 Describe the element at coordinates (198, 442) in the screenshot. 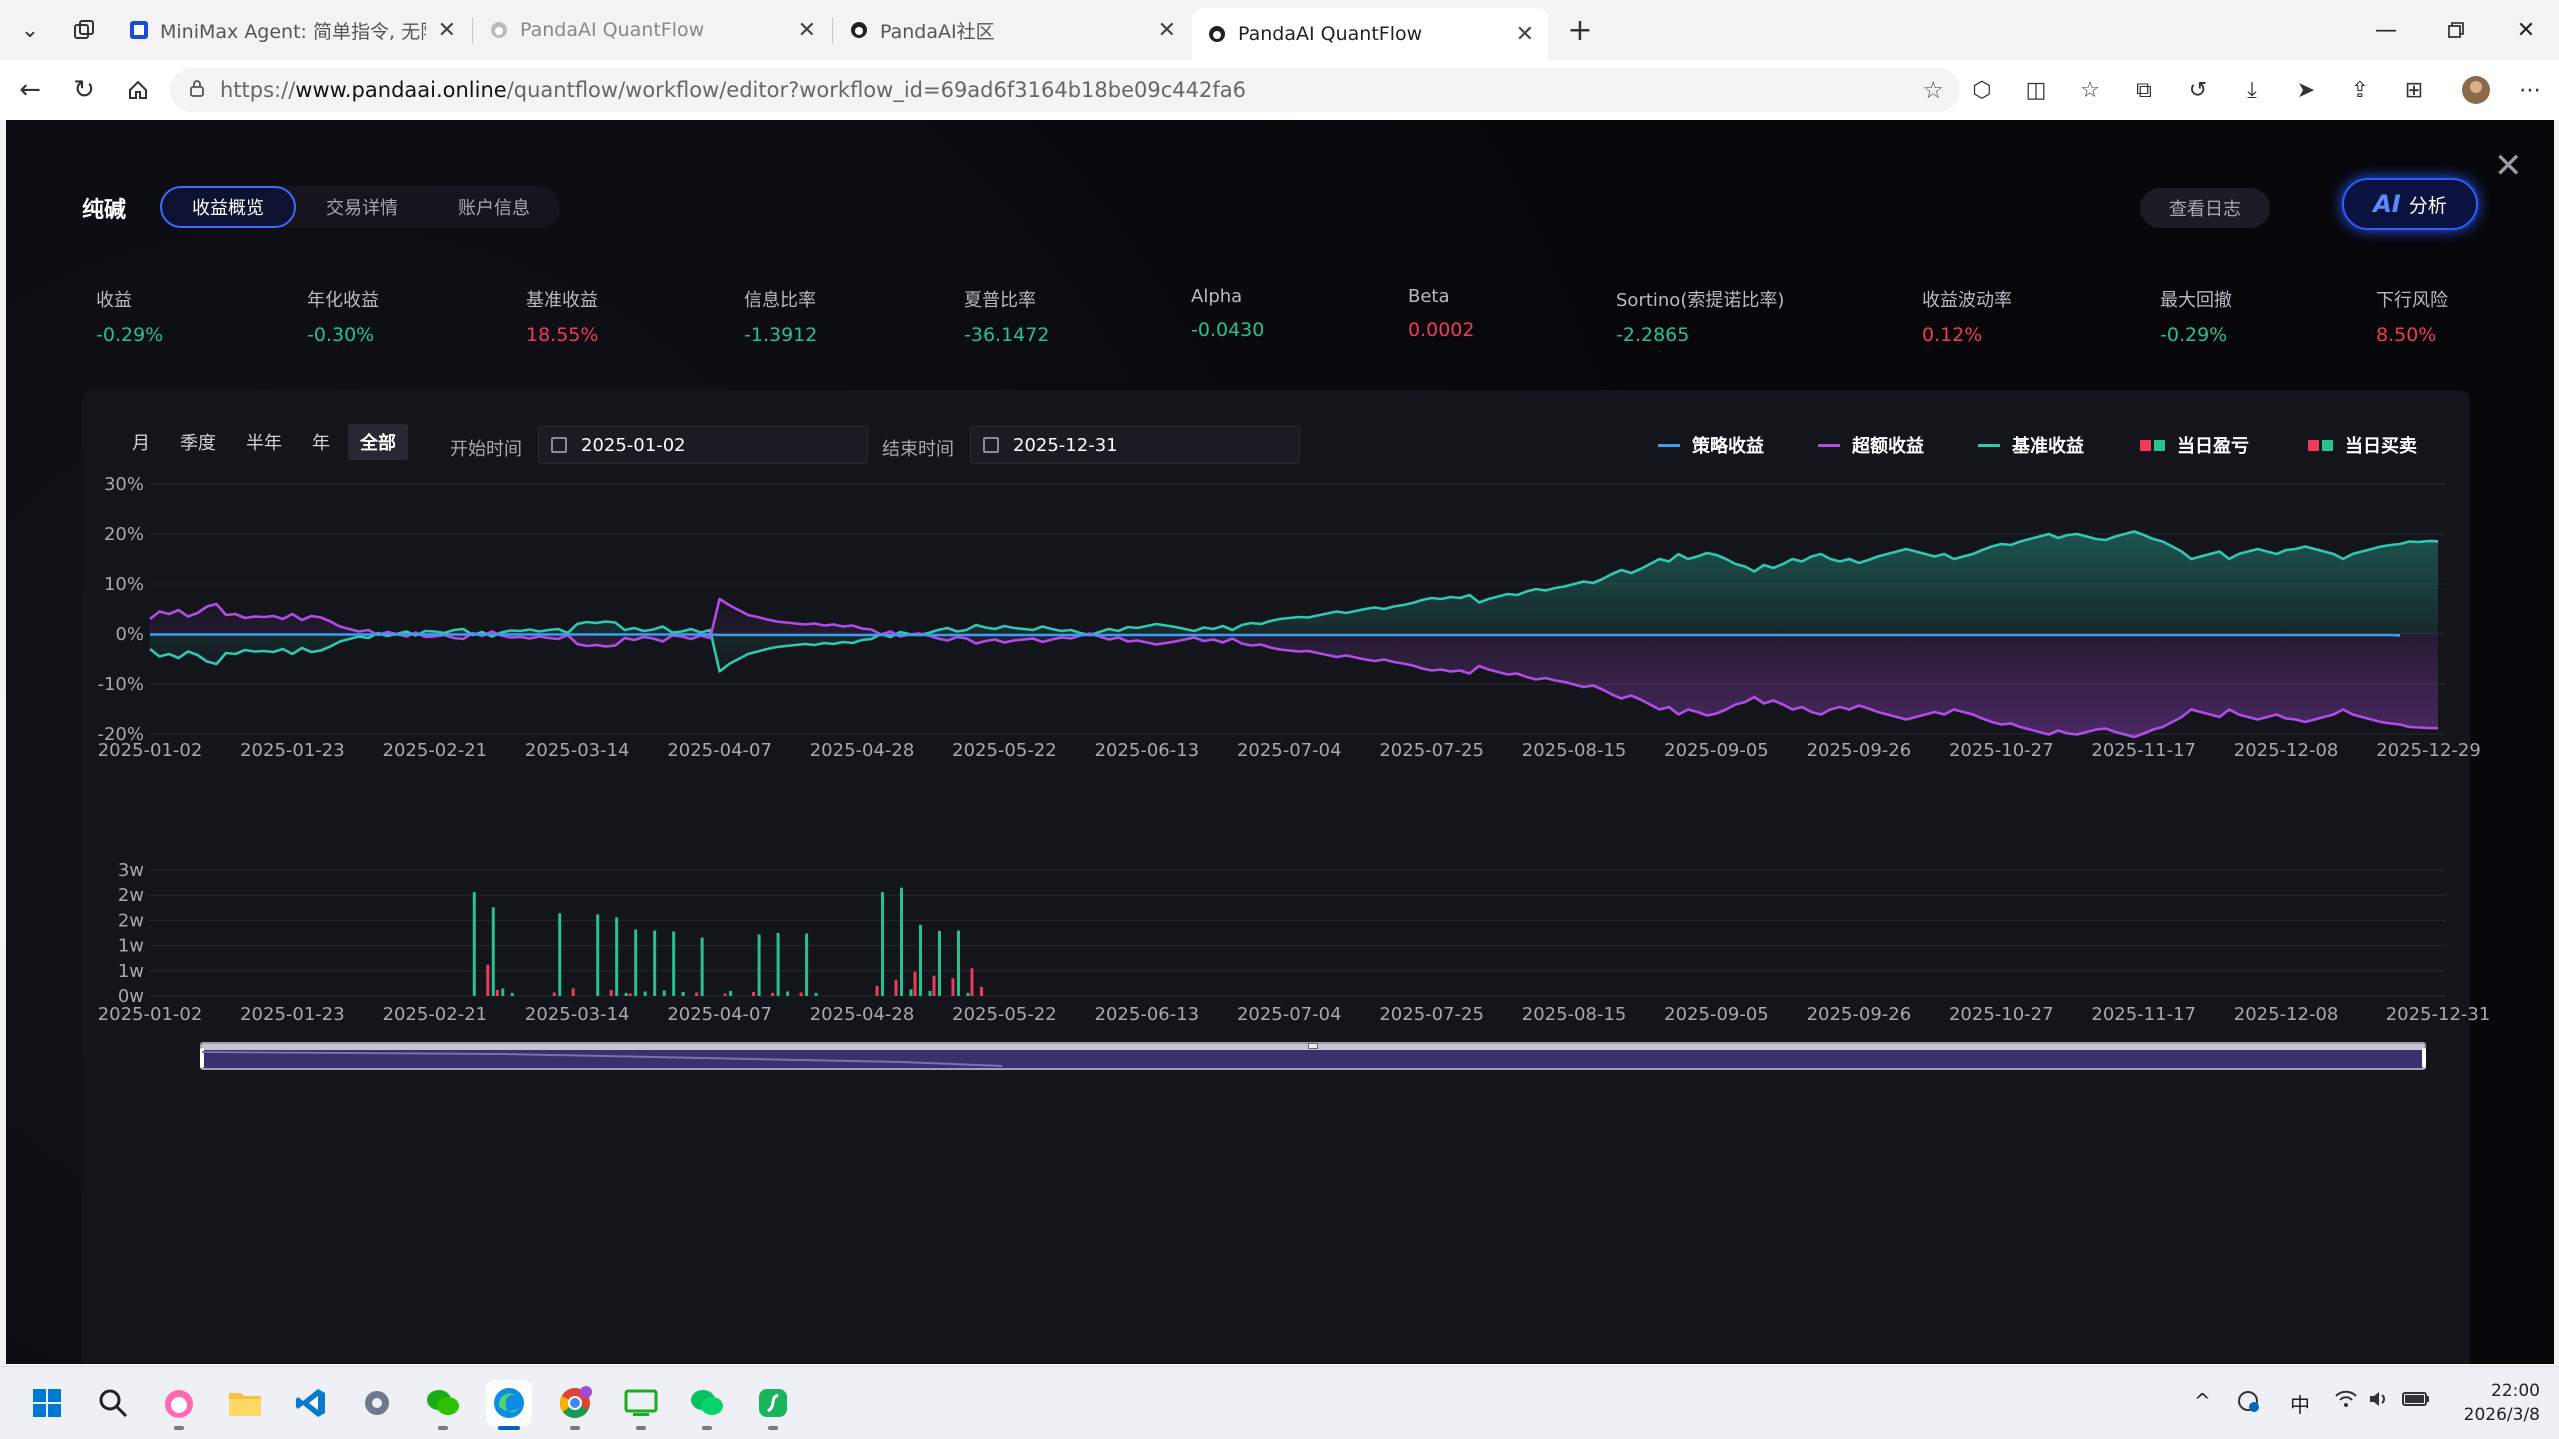

I see `period-quarter: 季度` at that location.